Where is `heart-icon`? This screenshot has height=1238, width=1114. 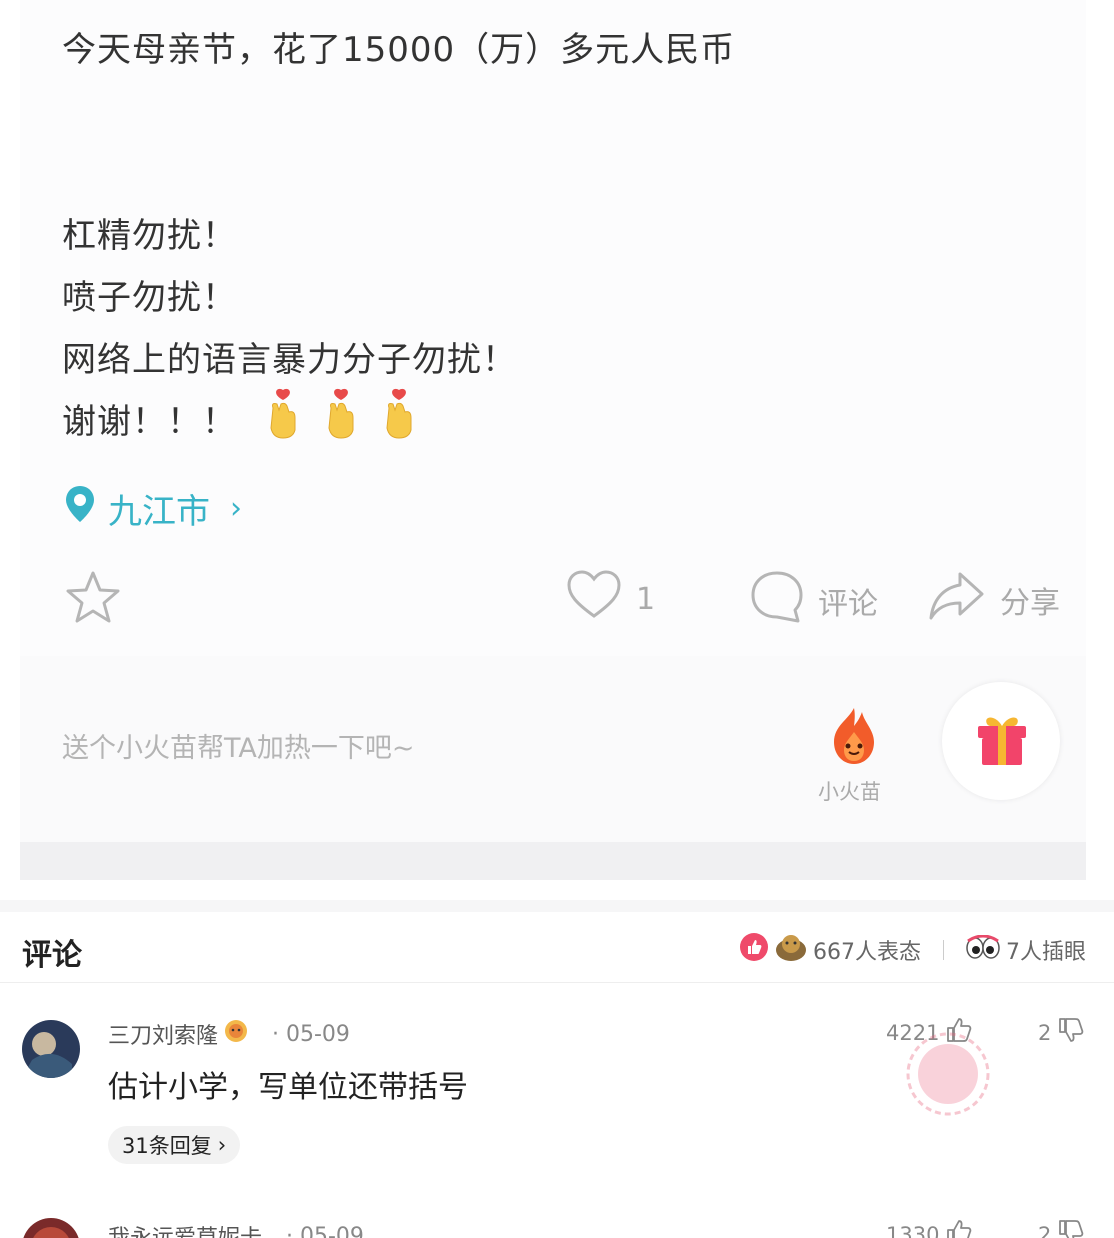 heart-icon is located at coordinates (594, 599).